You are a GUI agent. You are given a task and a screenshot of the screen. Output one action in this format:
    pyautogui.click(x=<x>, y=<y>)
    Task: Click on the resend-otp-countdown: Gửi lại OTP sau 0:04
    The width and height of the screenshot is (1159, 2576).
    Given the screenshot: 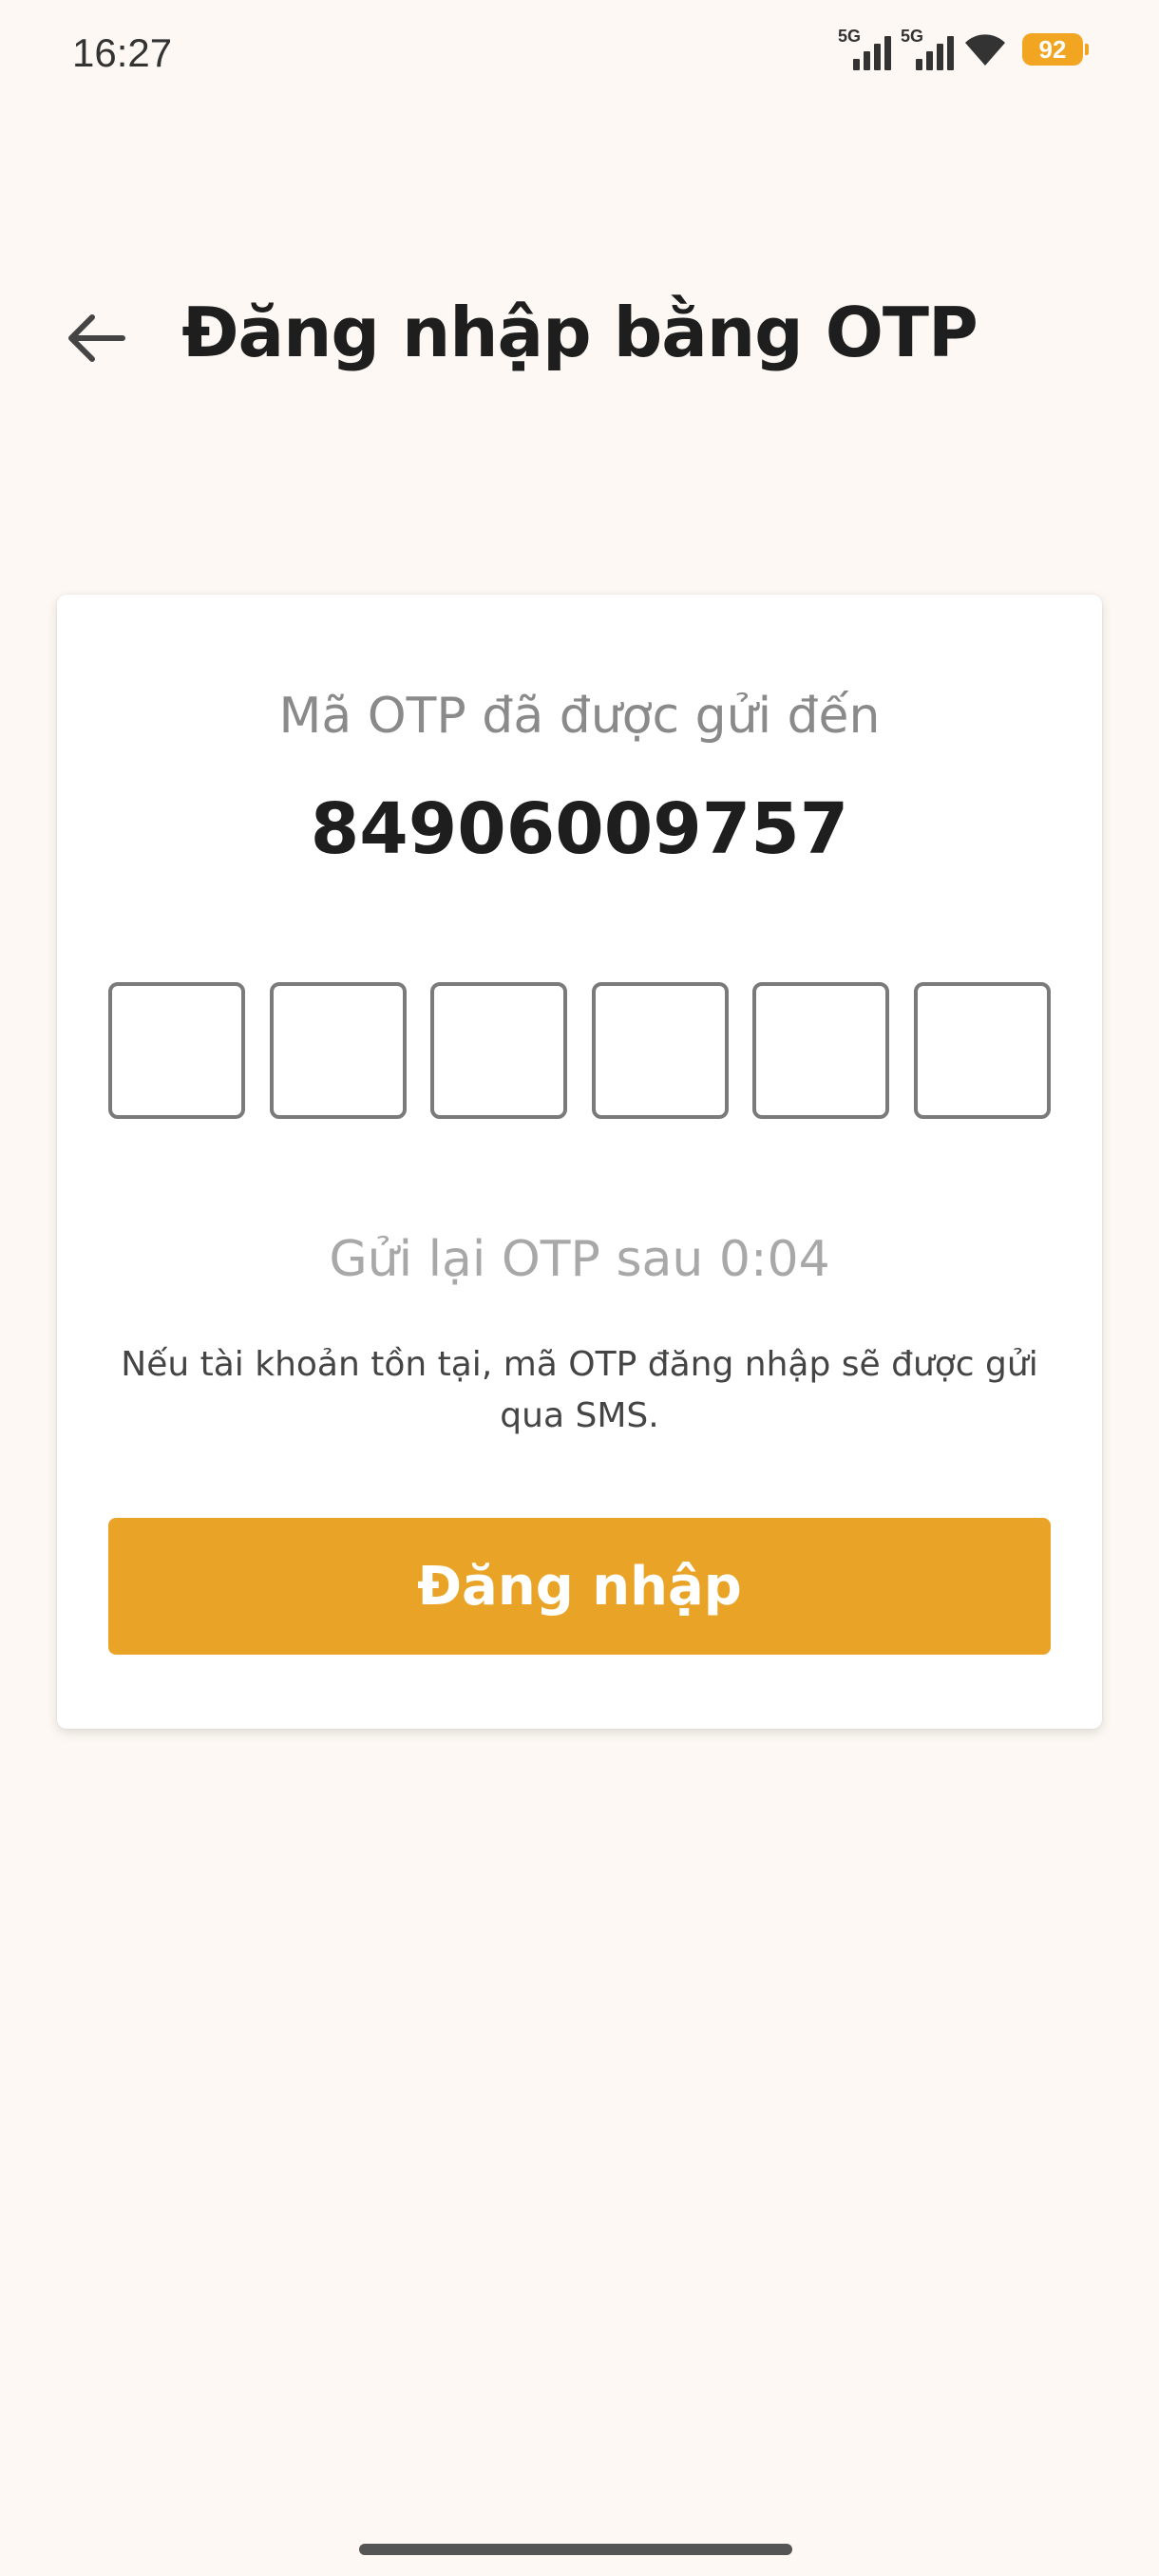 What is the action you would take?
    pyautogui.click(x=579, y=1259)
    